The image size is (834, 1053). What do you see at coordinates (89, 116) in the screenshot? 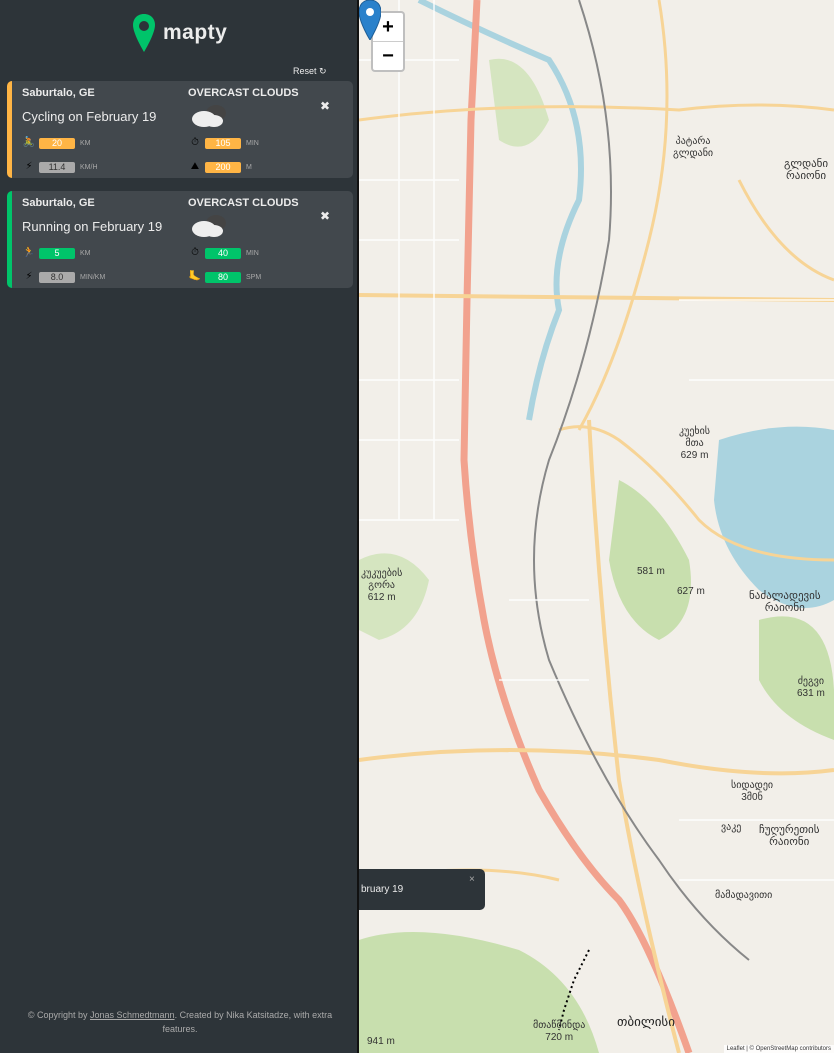
I see `workout-title: Cycling on February 19` at bounding box center [89, 116].